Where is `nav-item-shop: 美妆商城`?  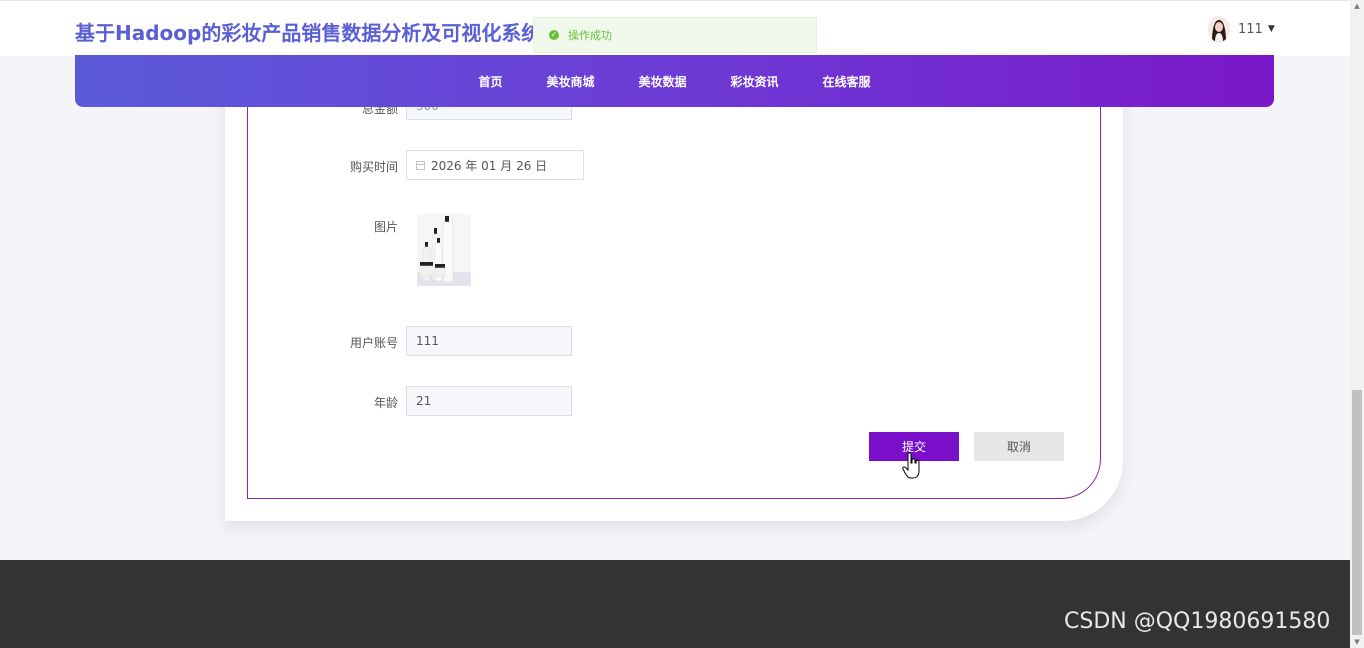 nav-item-shop: 美妆商城 is located at coordinates (570, 81).